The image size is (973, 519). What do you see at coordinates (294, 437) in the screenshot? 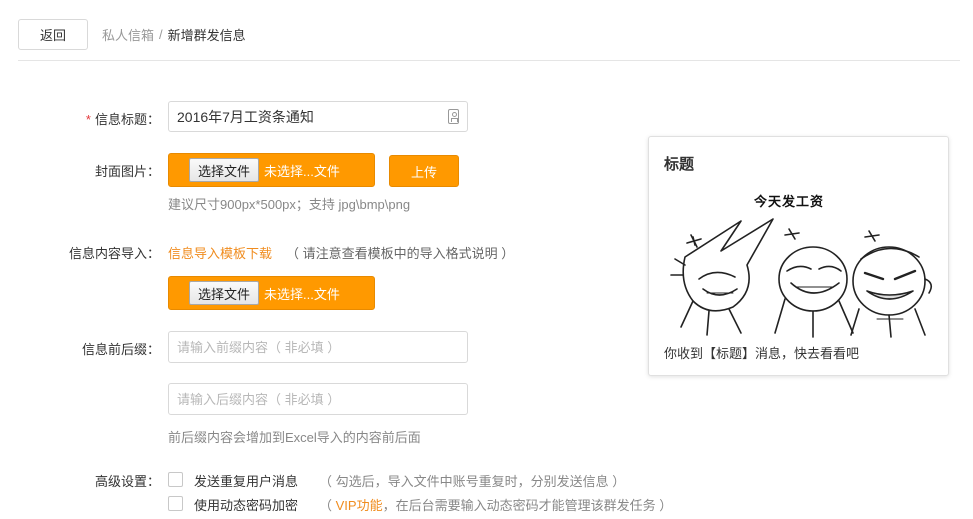
I see `affix-hint: 前后缀内容会增加到Excel导入的内容前后面` at bounding box center [294, 437].